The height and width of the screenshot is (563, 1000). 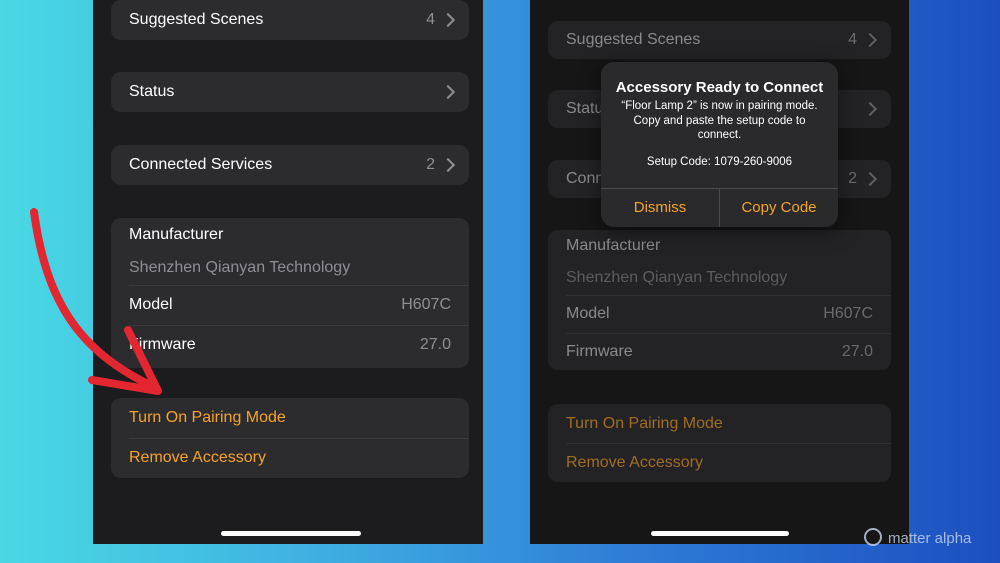 I want to click on annotation-arrow-icon, so click(x=96, y=301).